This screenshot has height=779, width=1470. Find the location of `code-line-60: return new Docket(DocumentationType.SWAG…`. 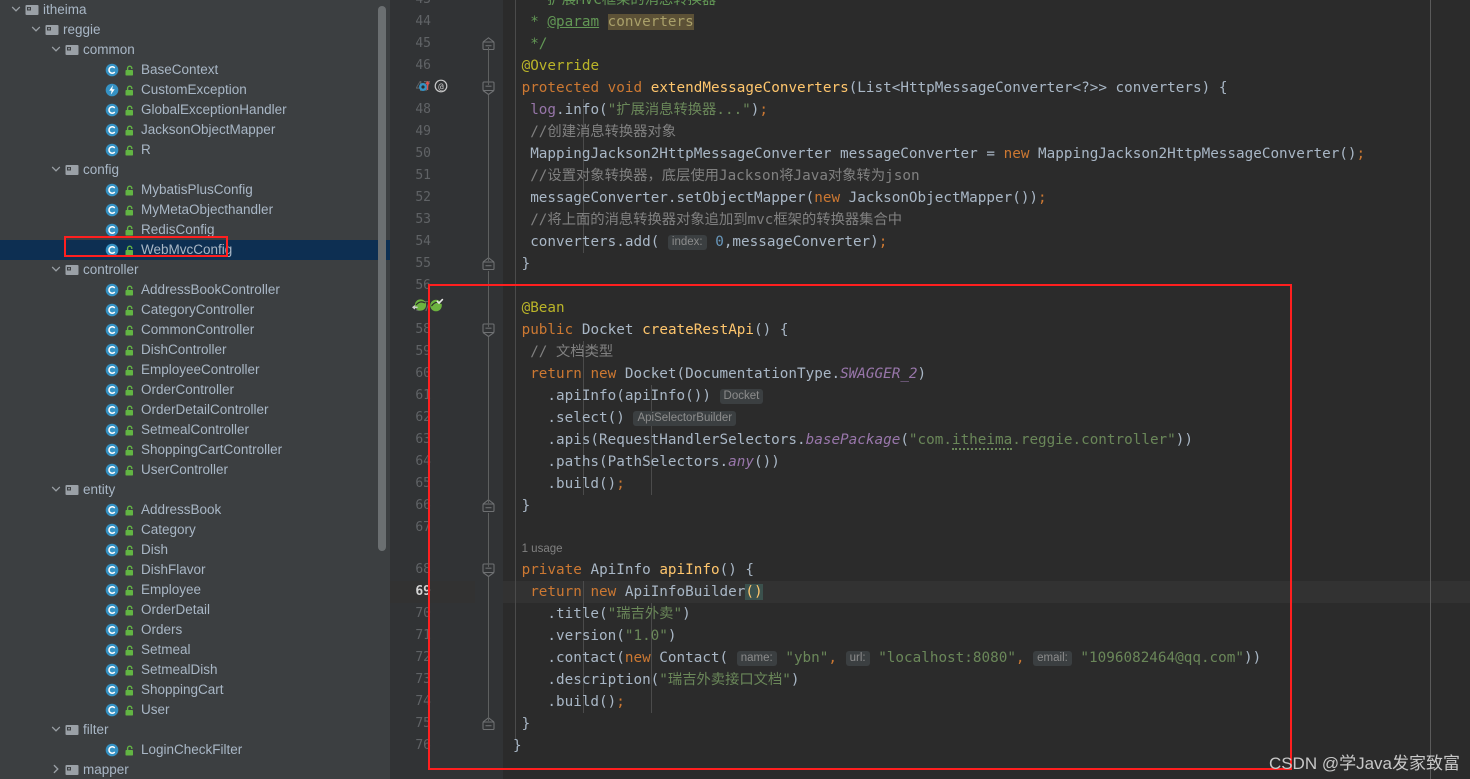

code-line-60: return new Docket(DocumentationType.SWAG… is located at coordinates (728, 374).